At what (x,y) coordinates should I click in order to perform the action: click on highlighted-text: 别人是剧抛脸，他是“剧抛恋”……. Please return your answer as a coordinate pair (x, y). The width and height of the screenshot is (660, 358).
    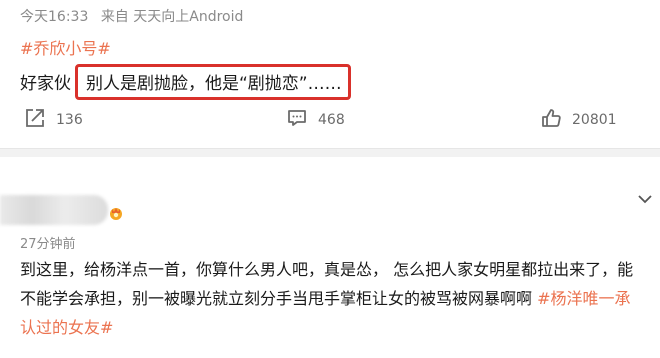
    Looking at the image, I should click on (213, 82).